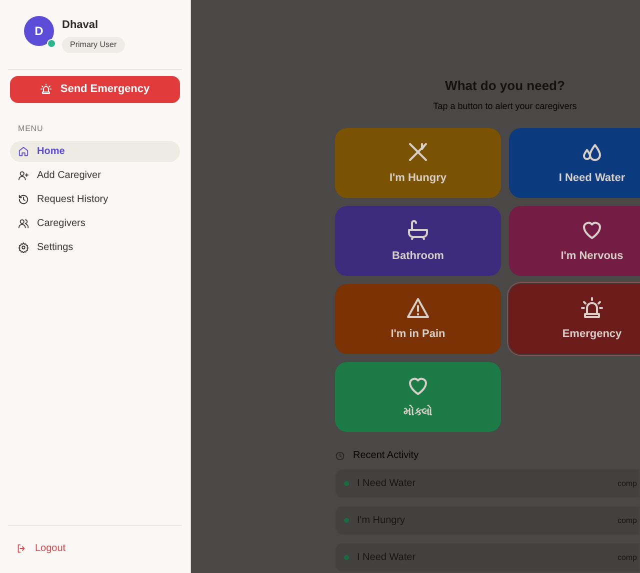 This screenshot has width=640, height=573. What do you see at coordinates (95, 89) in the screenshot?
I see `send-emergency-button: Send Emergency` at bounding box center [95, 89].